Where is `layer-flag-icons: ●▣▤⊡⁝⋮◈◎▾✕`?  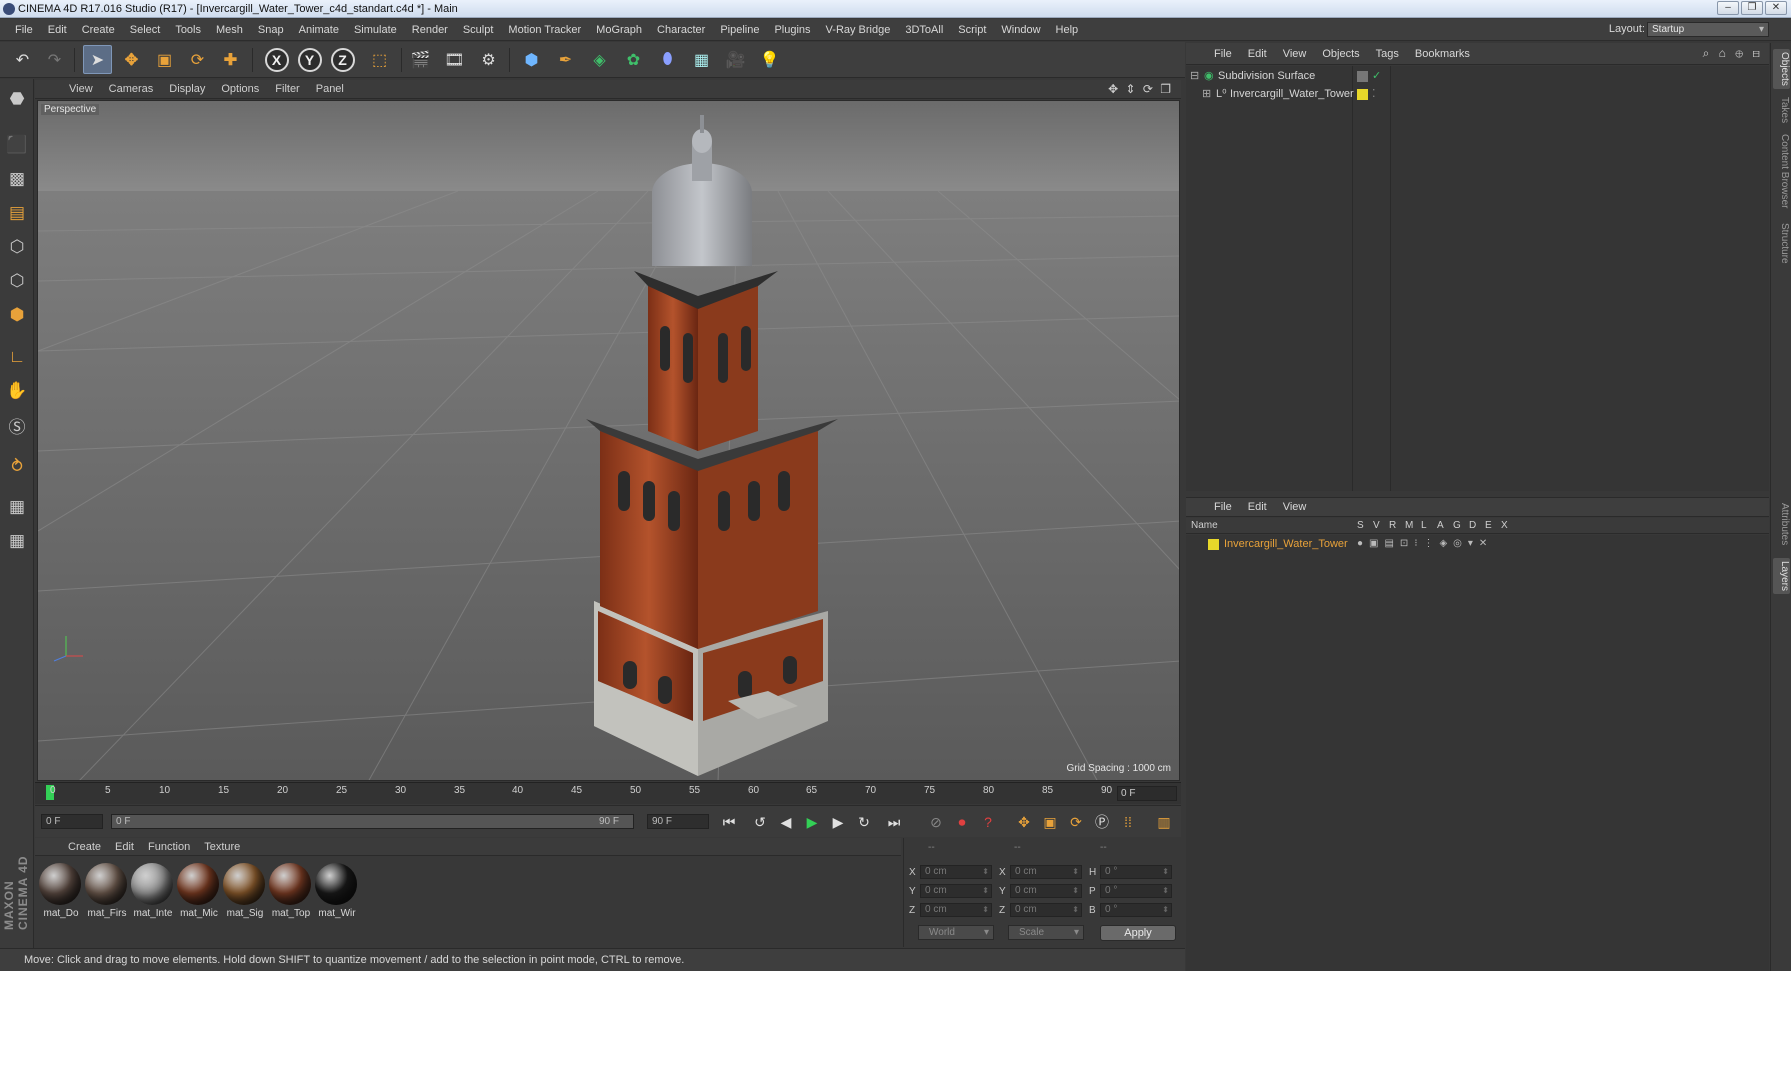 layer-flag-icons: ●▣▤⊡⁝⋮◈◎▾✕ is located at coordinates (1425, 544).